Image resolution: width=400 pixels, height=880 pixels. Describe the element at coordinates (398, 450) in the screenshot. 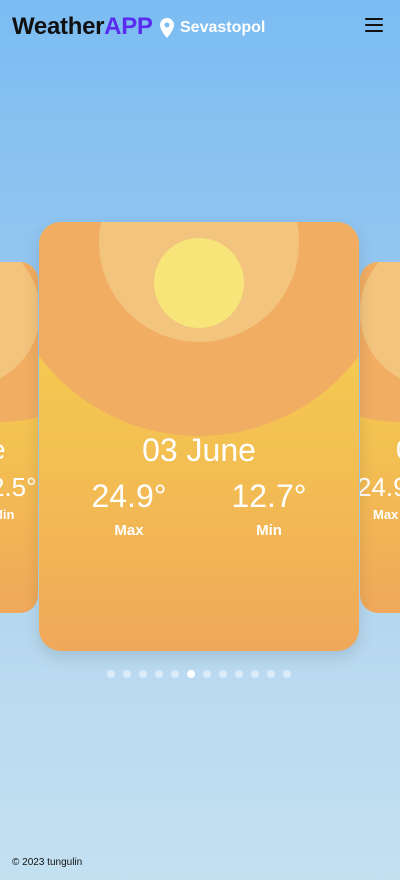

I see `card-date: 0` at that location.